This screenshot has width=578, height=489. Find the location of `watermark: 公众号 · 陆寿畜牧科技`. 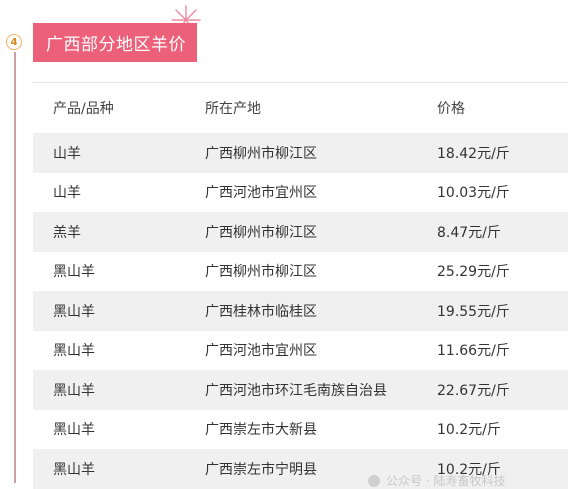

watermark: 公众号 · 陆寿畜牧科技 is located at coordinates (436, 480).